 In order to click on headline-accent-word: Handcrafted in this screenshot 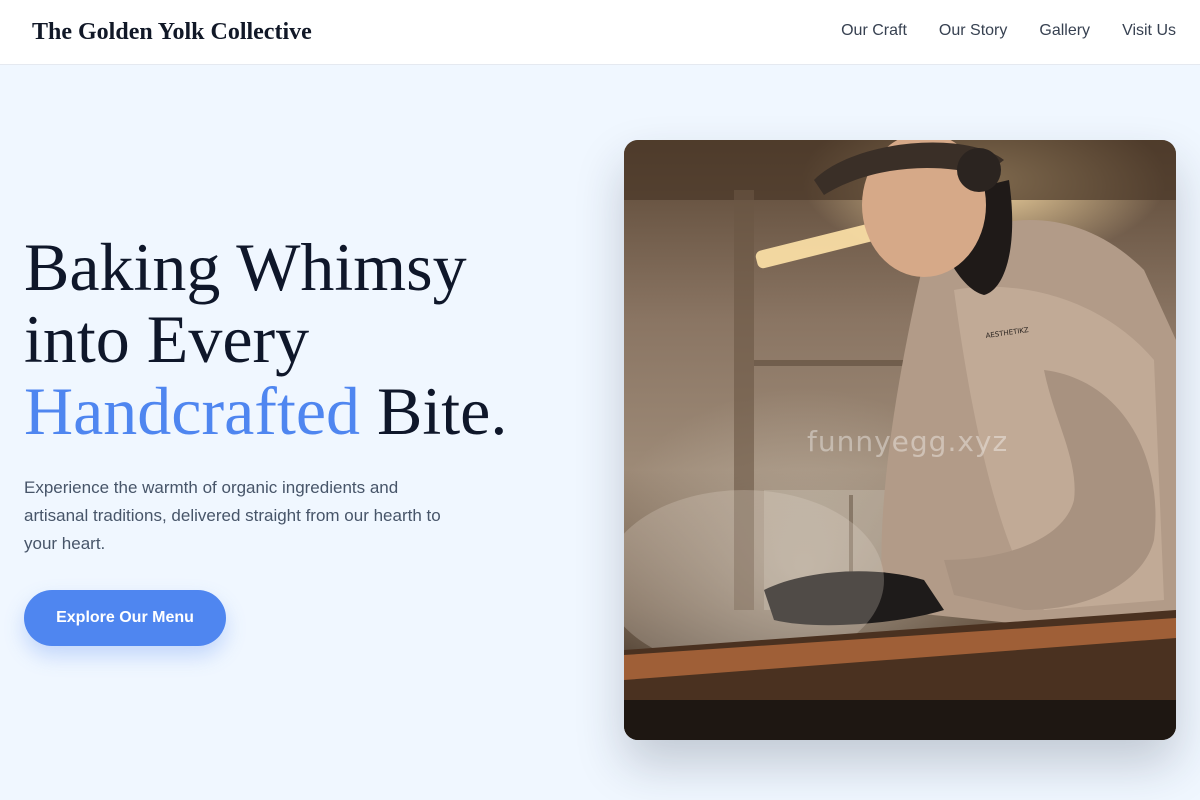, I will do `click(192, 411)`.